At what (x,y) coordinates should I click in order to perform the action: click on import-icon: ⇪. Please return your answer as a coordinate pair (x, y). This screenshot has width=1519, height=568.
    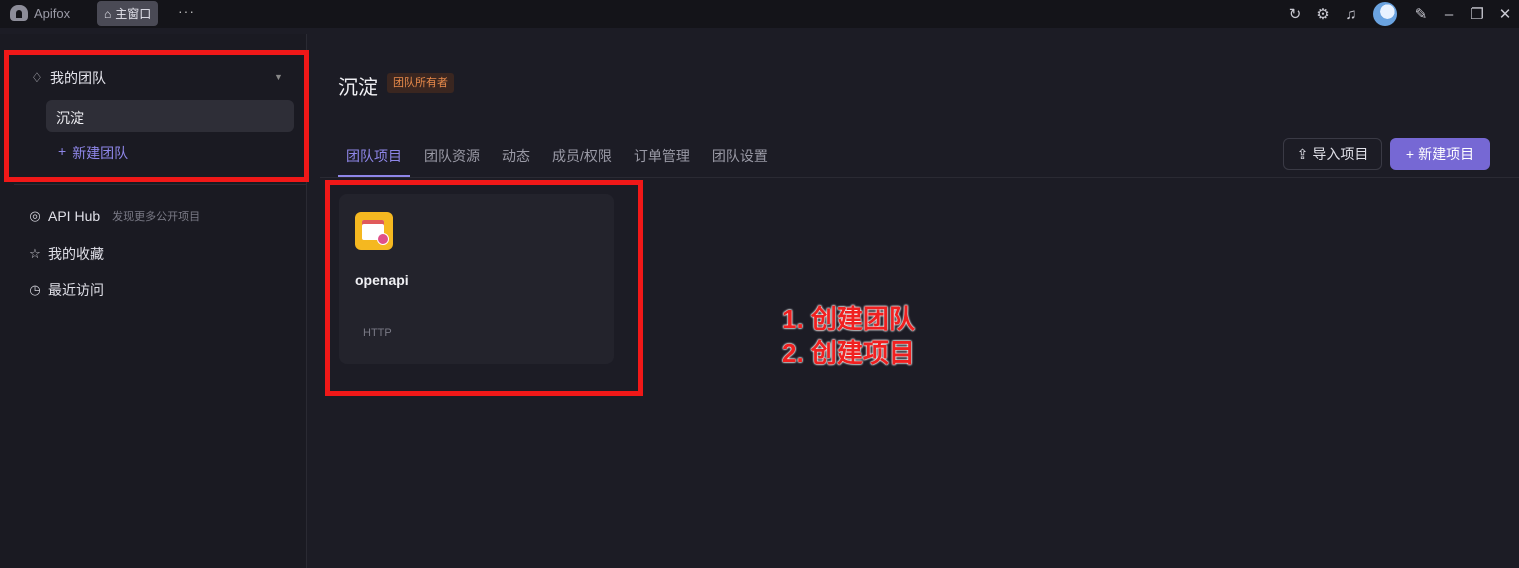
    Looking at the image, I should click on (1302, 153).